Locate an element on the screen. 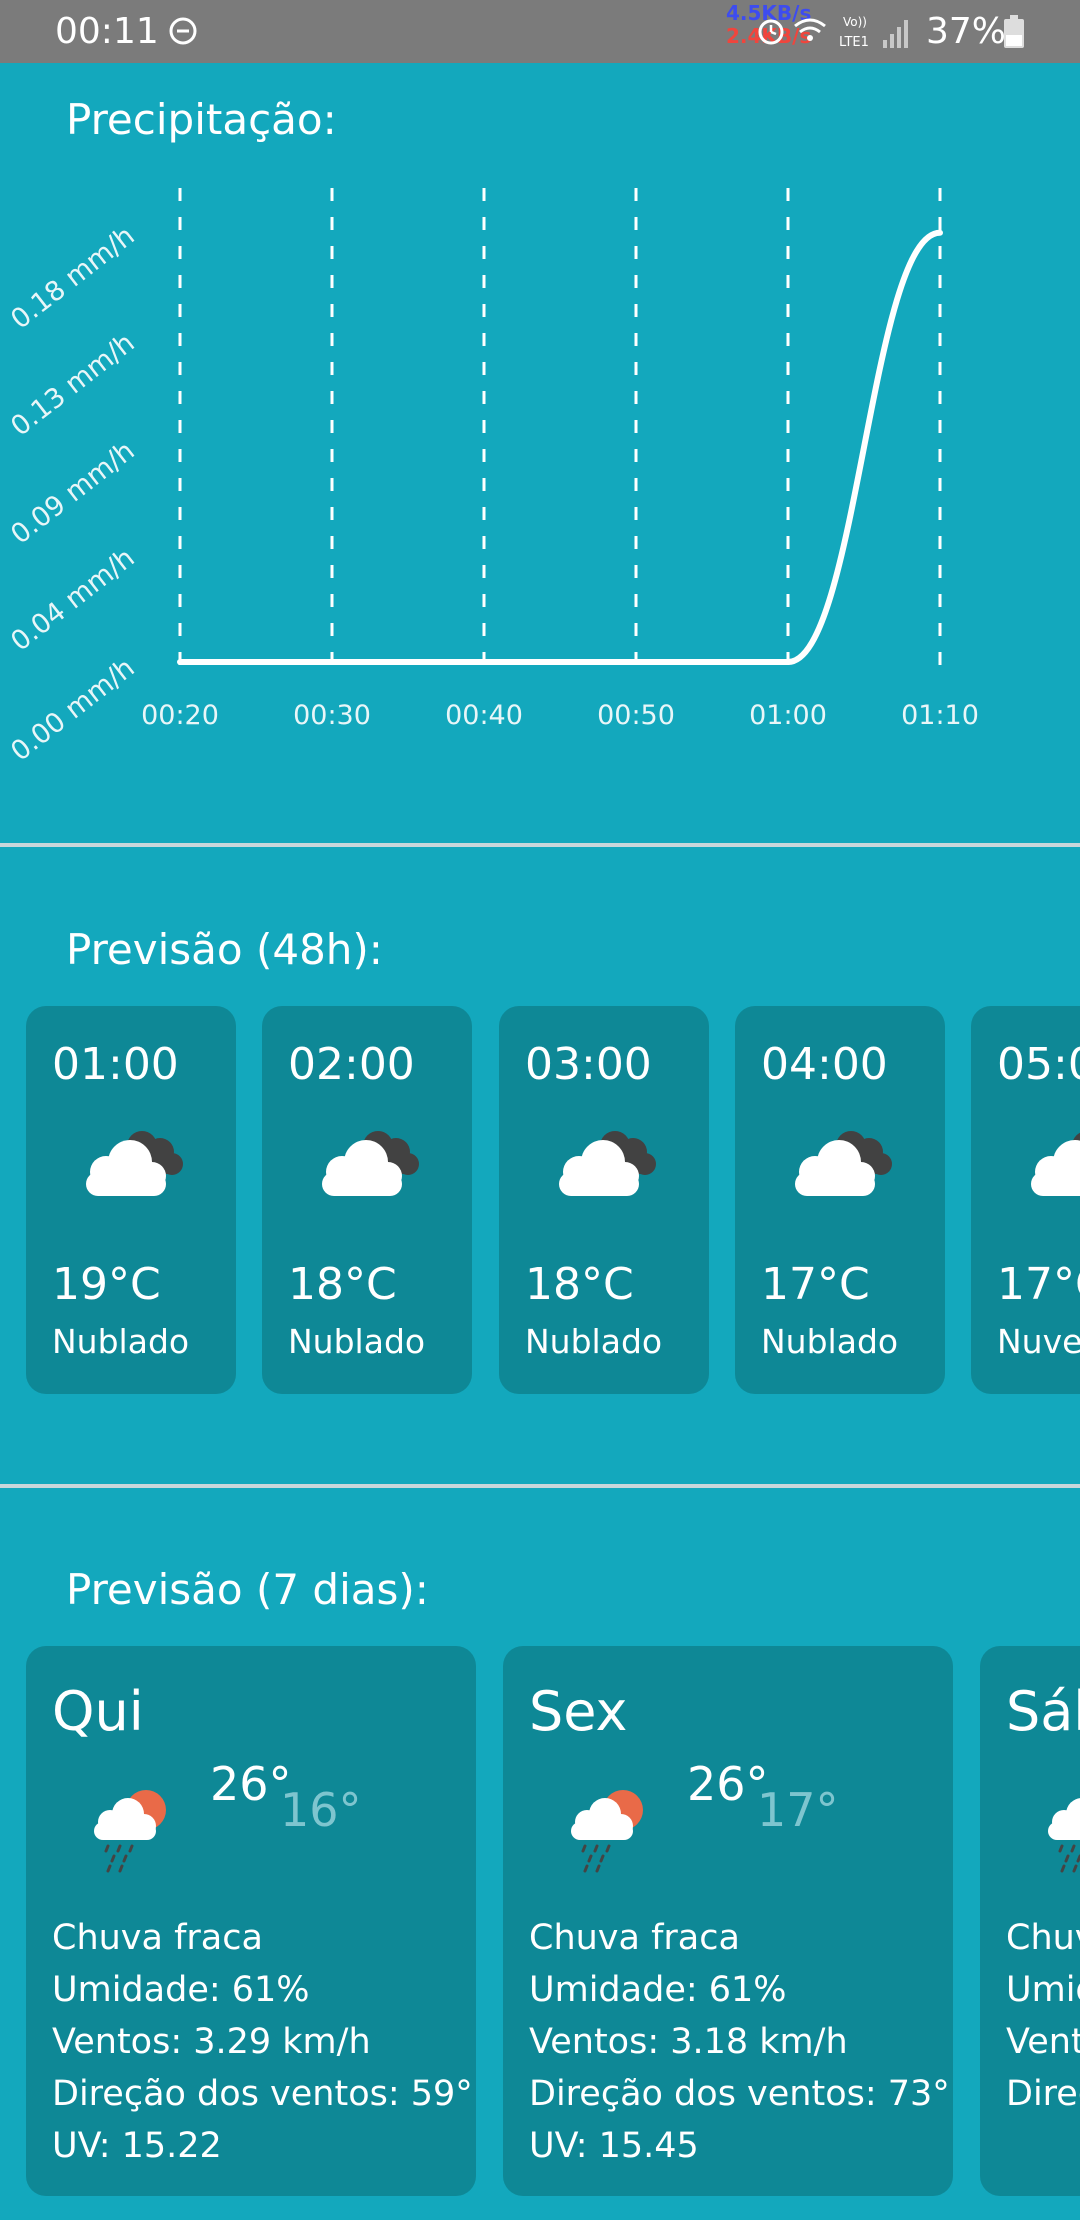 The width and height of the screenshot is (1080, 2220). daily-forecast-title: Previsão (7 dias): is located at coordinates (247, 1589).